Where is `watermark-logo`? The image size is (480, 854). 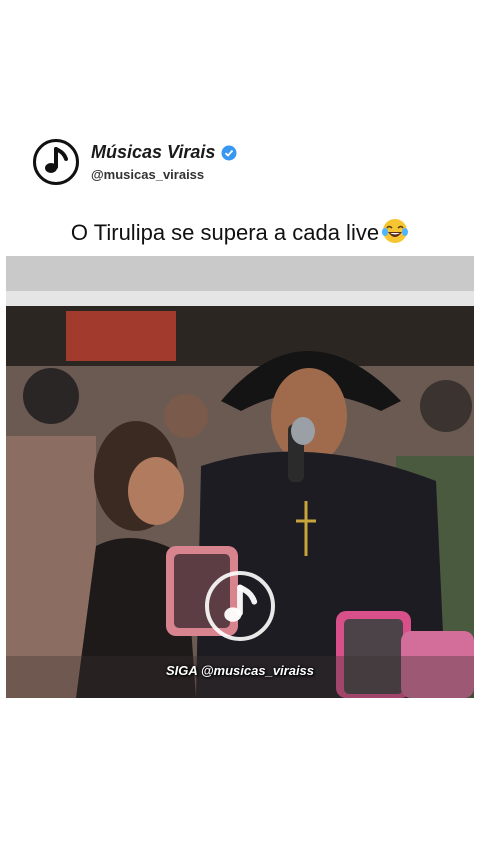
watermark-logo is located at coordinates (240, 606).